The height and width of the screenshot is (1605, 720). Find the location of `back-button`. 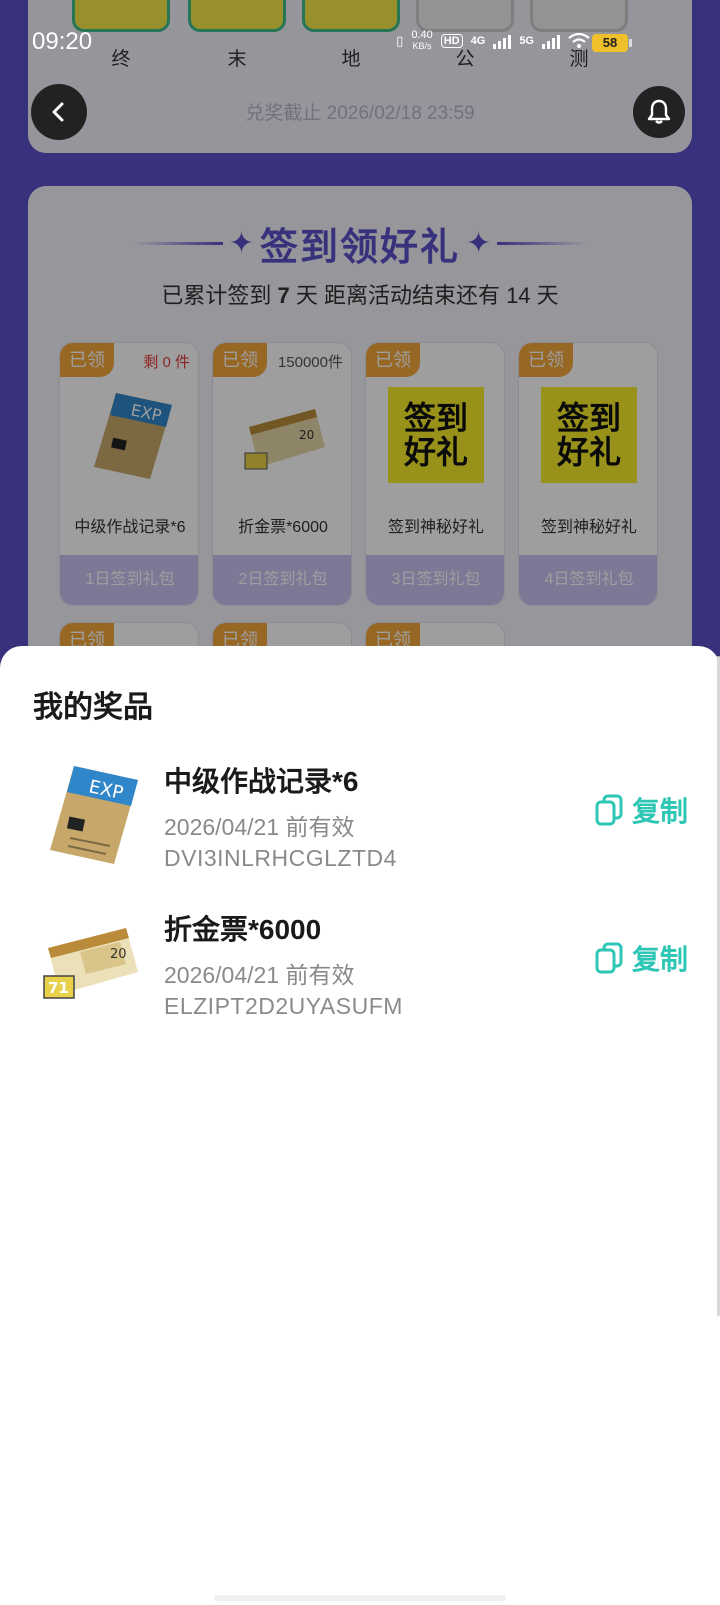

back-button is located at coordinates (59, 112).